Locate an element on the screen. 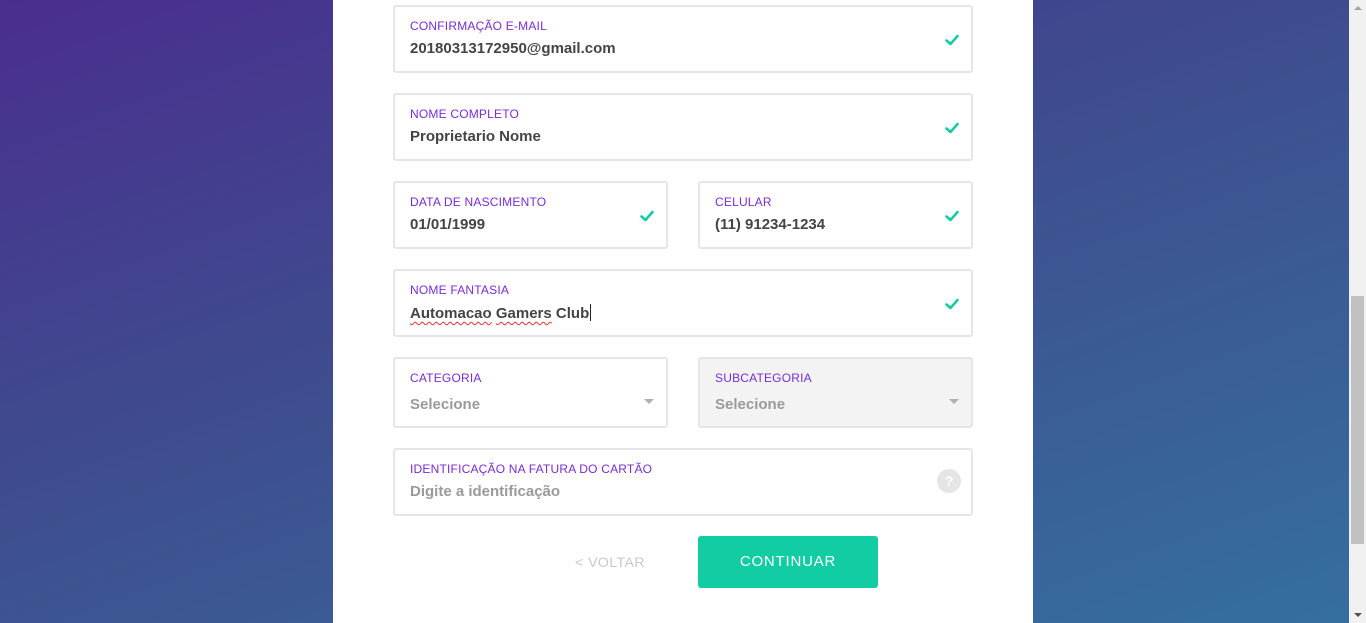 The image size is (1366, 623). page-scrollbar is located at coordinates (1357, 311).